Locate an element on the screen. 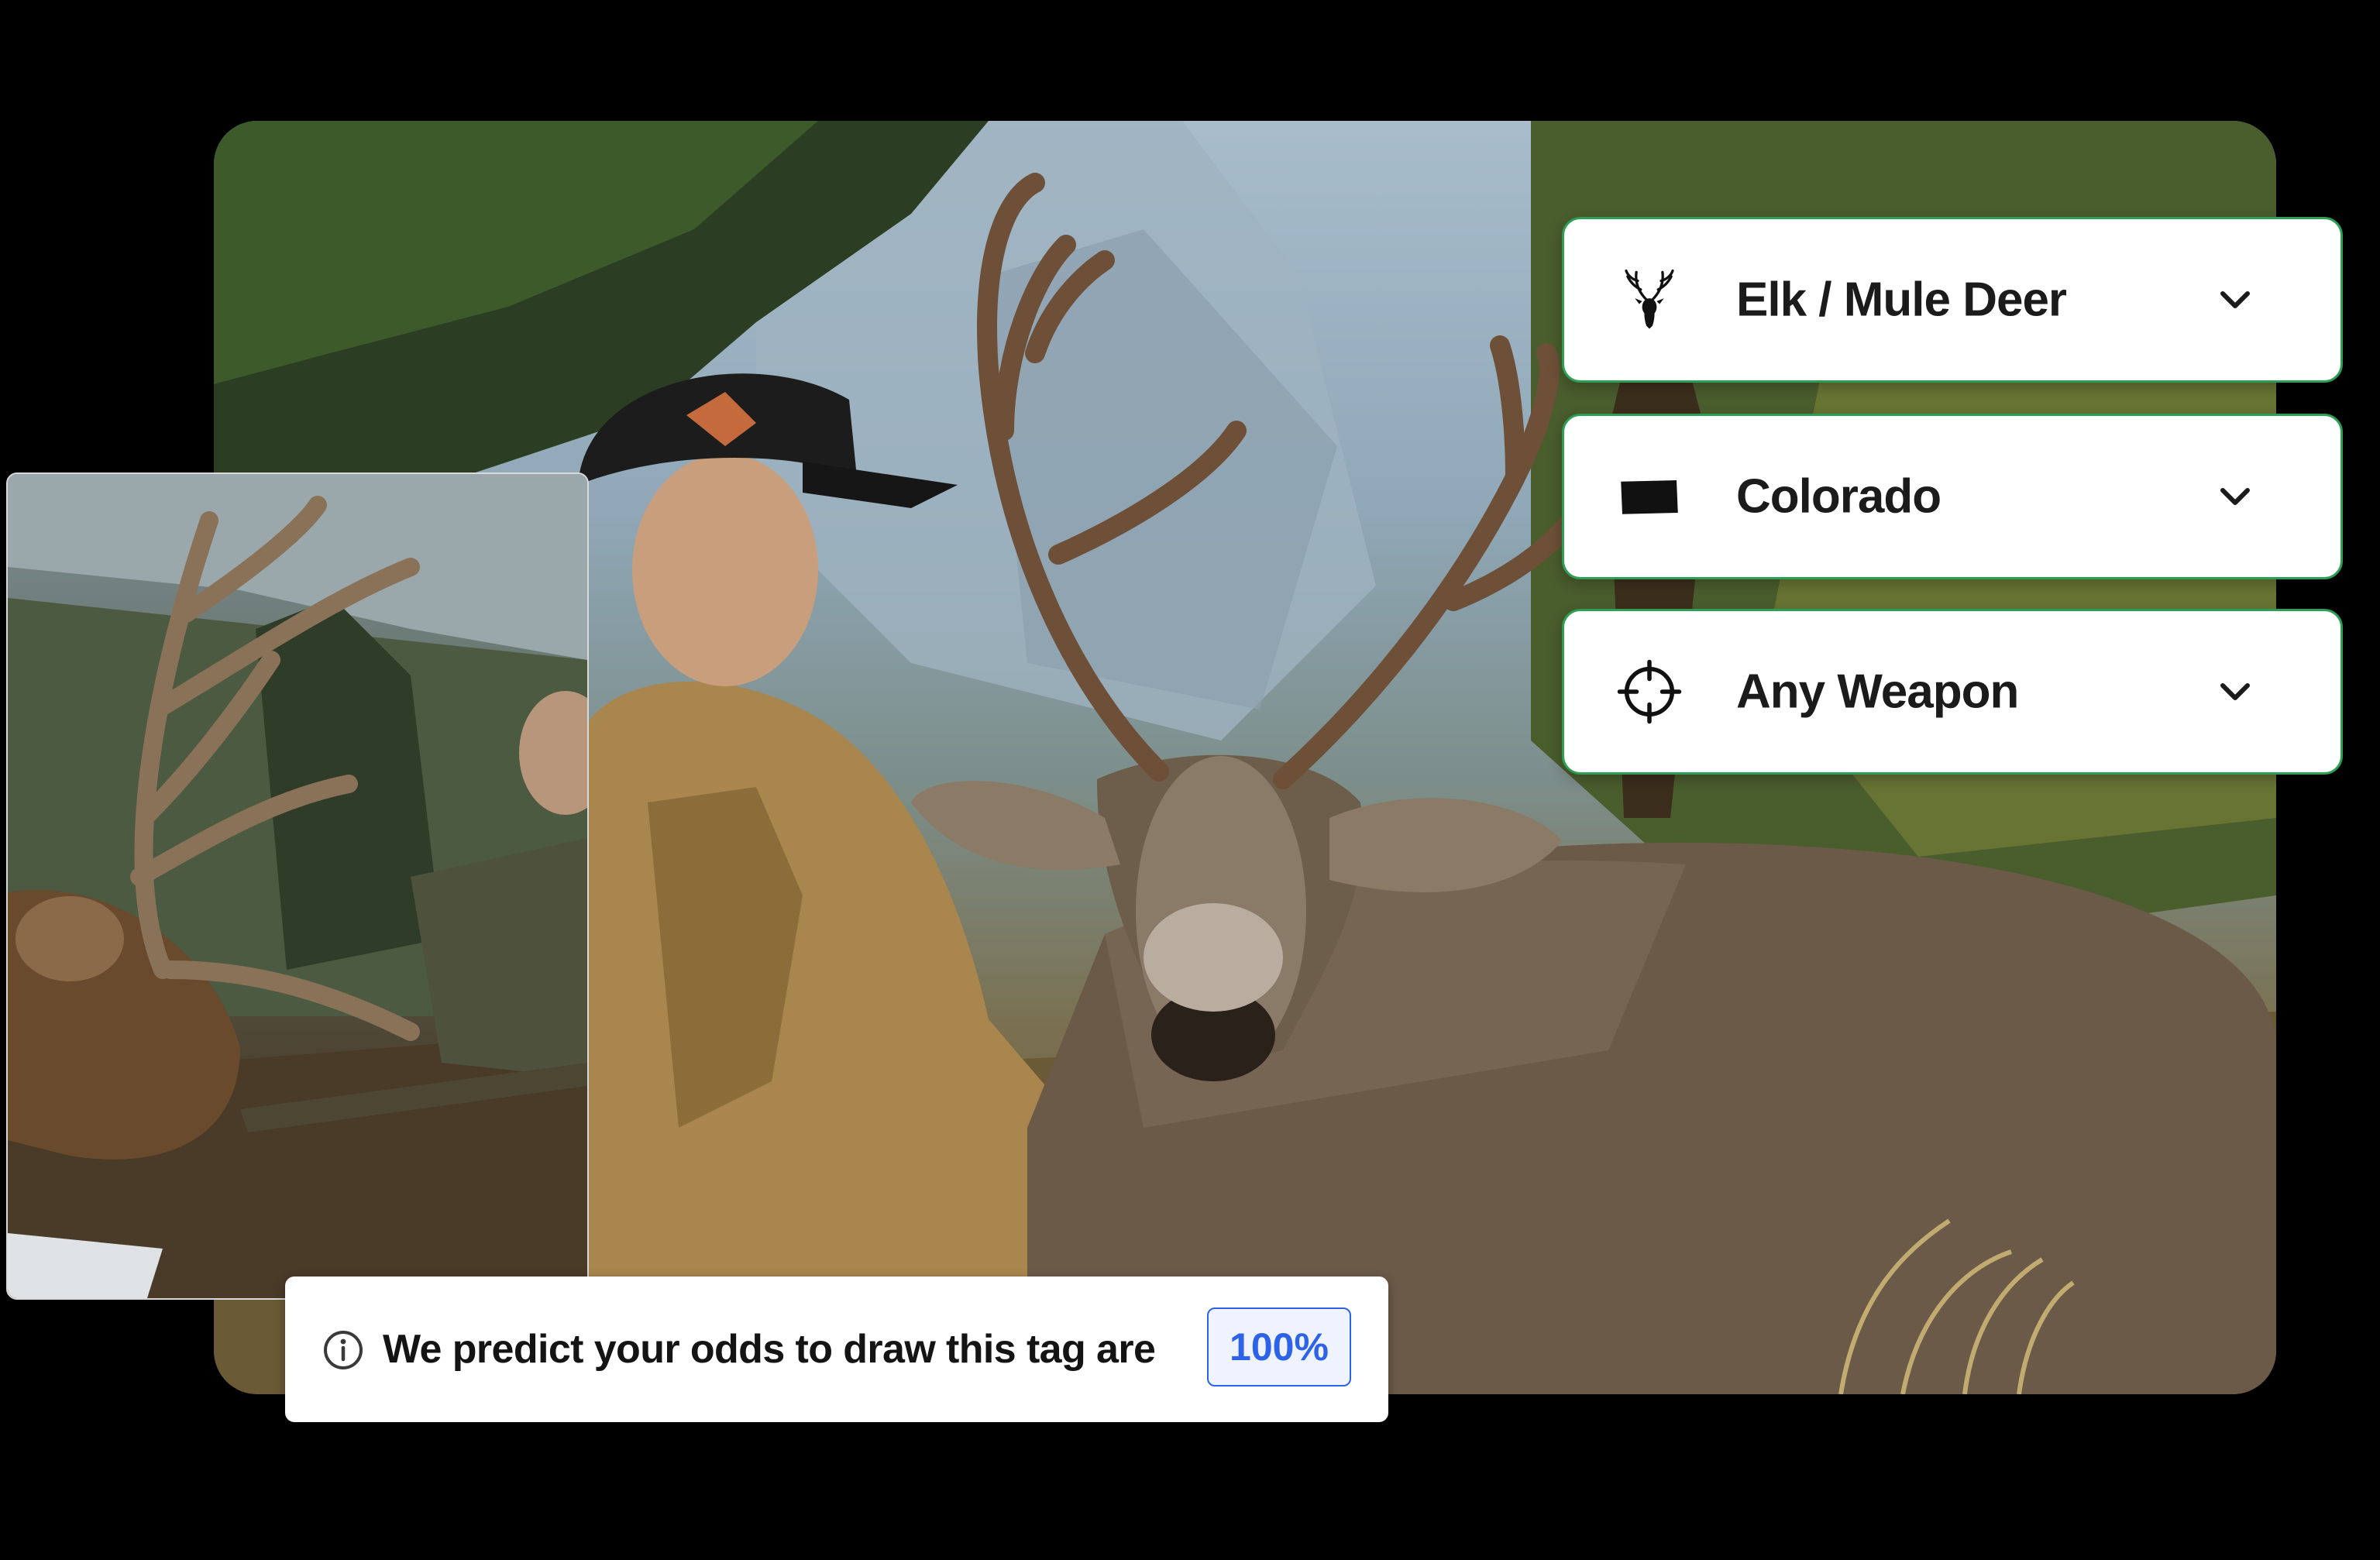 This screenshot has width=2380, height=1560. inset-photo is located at coordinates (297, 886).